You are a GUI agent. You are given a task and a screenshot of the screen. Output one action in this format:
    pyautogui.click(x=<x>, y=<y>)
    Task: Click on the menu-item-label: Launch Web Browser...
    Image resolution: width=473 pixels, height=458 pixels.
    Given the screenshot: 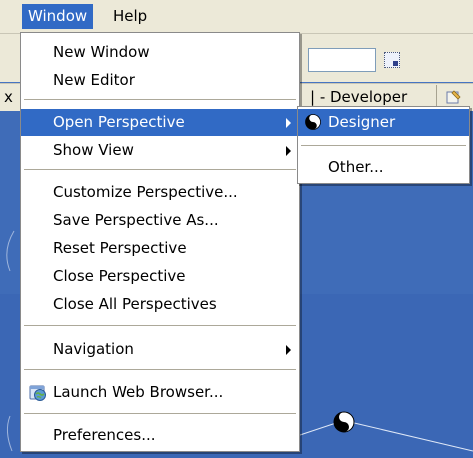 What is the action you would take?
    pyautogui.click(x=138, y=392)
    